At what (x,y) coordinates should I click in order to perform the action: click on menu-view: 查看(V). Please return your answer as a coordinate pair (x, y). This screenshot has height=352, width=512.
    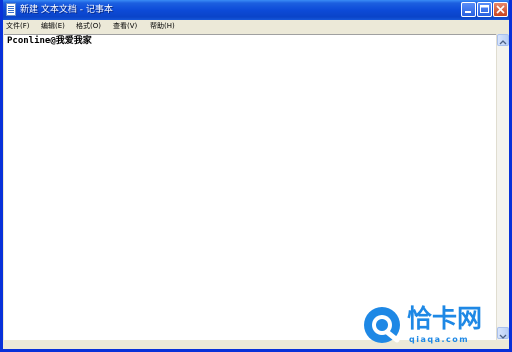
    Looking at the image, I should click on (125, 26).